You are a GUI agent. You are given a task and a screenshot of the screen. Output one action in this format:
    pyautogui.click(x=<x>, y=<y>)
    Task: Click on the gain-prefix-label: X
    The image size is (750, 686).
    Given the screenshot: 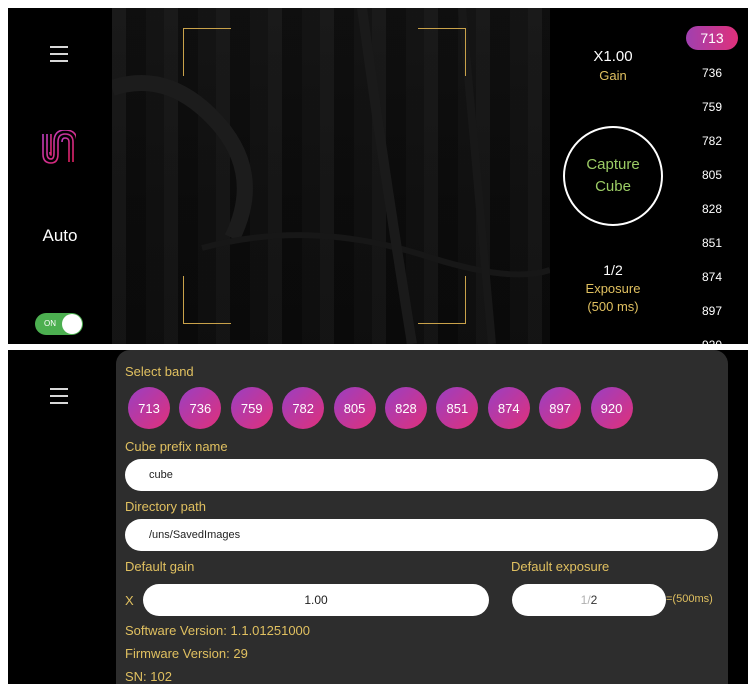 What is the action you would take?
    pyautogui.click(x=129, y=600)
    